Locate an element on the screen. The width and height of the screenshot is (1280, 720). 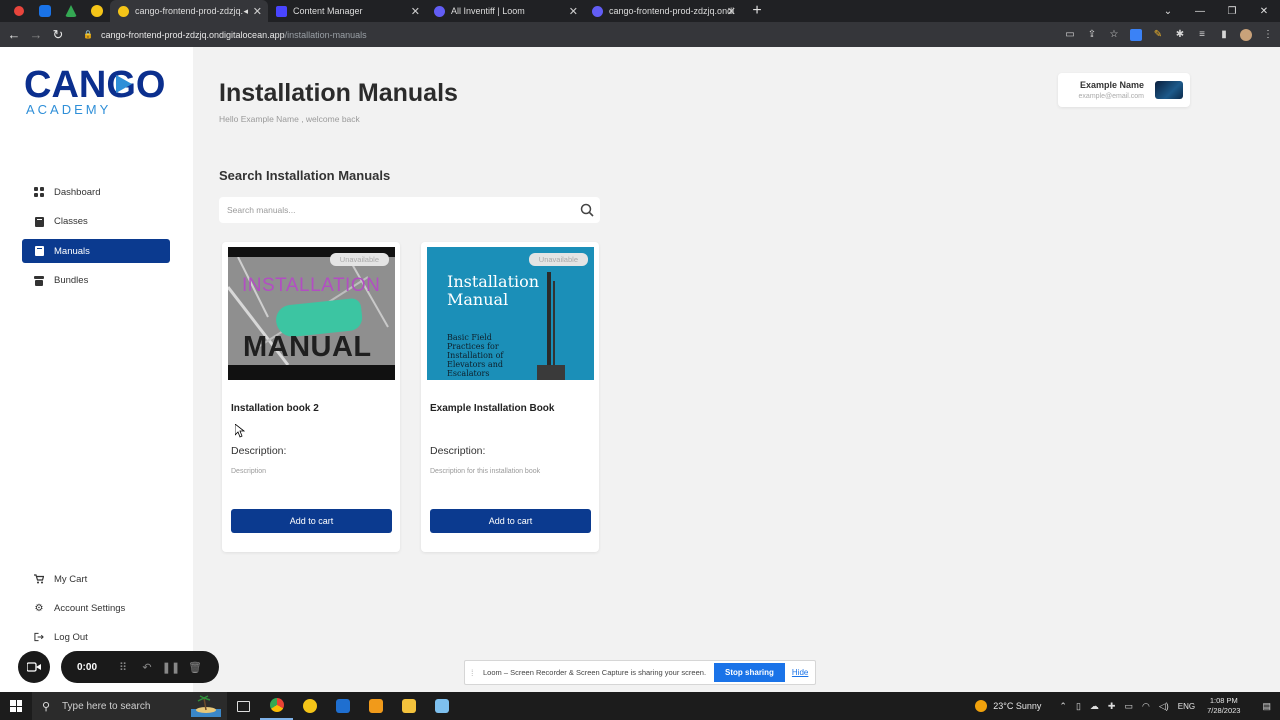
manual-cover-image: INSTALLATION MANUAL Unavailable is located at coordinates (311, 313).